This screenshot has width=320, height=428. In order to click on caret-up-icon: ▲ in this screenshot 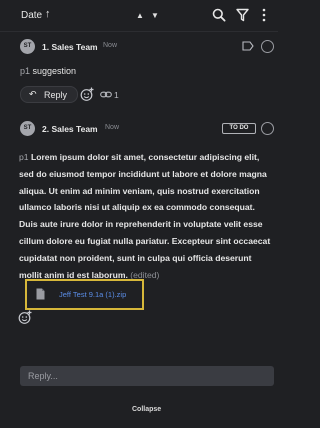, I will do `click(140, 15)`.